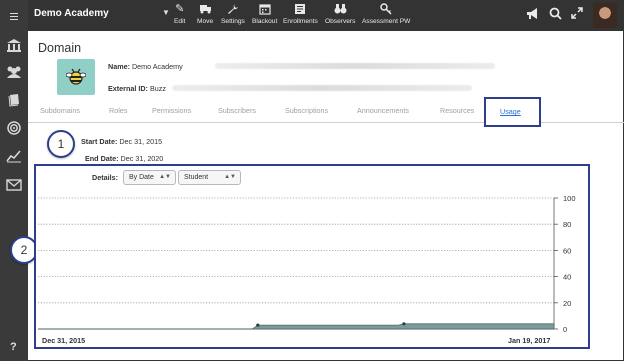 The width and height of the screenshot is (624, 361). Describe the element at coordinates (13, 347) in the screenshot. I see `help-icon: ?` at that location.